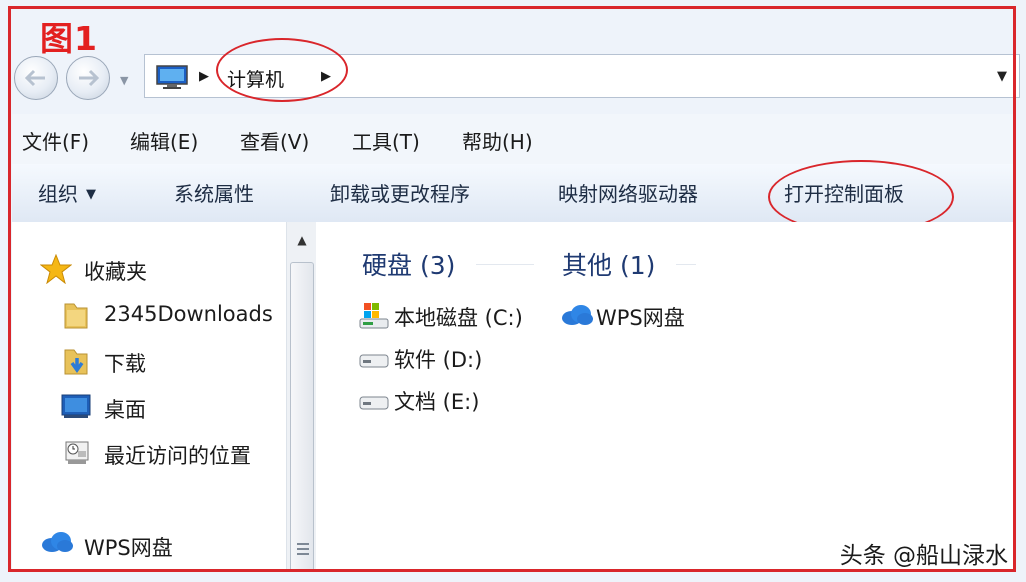 Image resolution: width=1026 pixels, height=582 pixels. I want to click on forward-arrow-icon, so click(89, 78).